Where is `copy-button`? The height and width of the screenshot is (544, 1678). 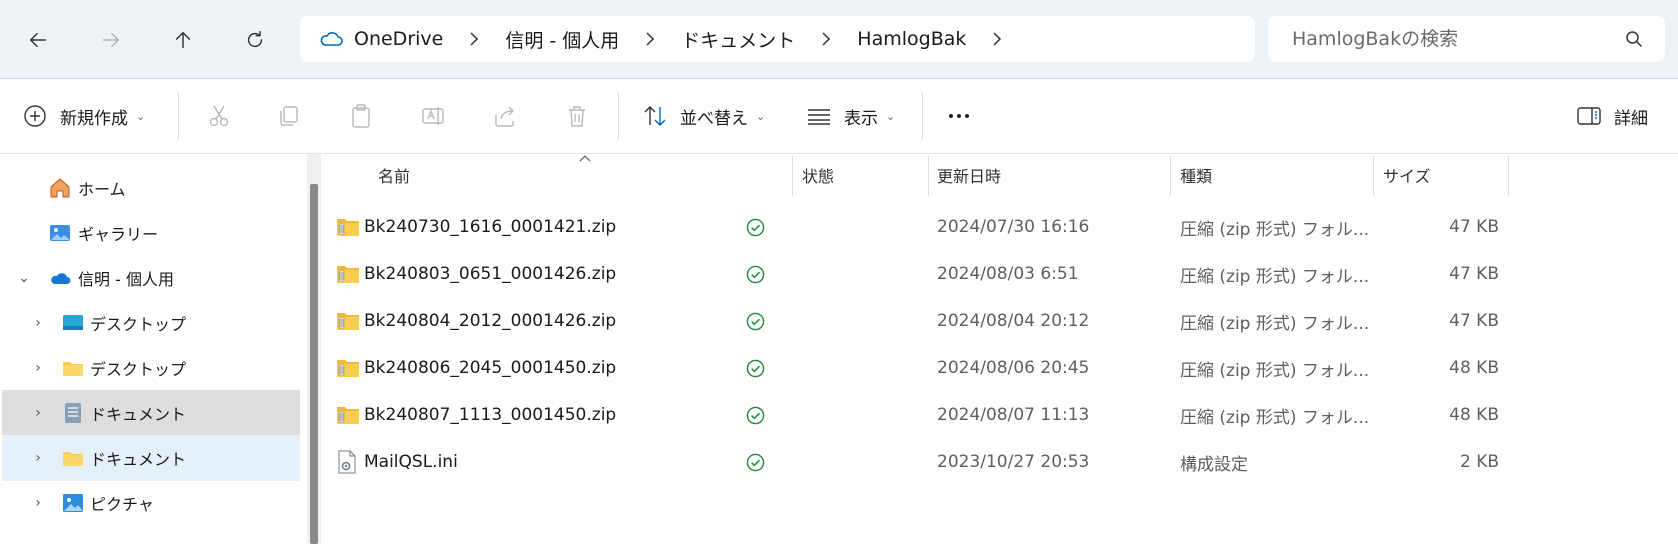
copy-button is located at coordinates (289, 116).